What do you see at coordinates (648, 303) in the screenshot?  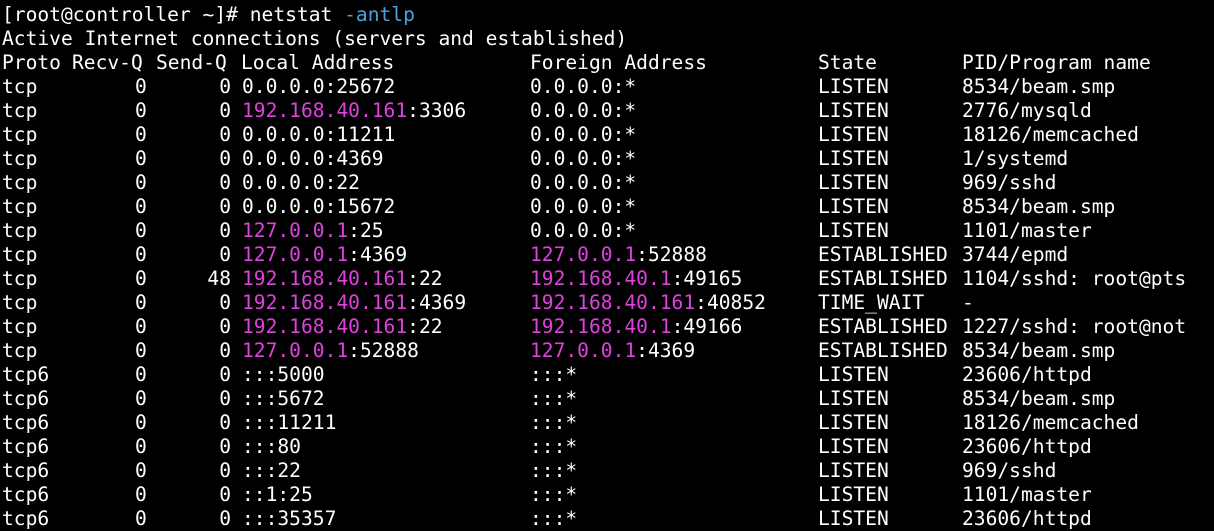 I see `cell-foreign-address: 192.168.40.161:40852` at bounding box center [648, 303].